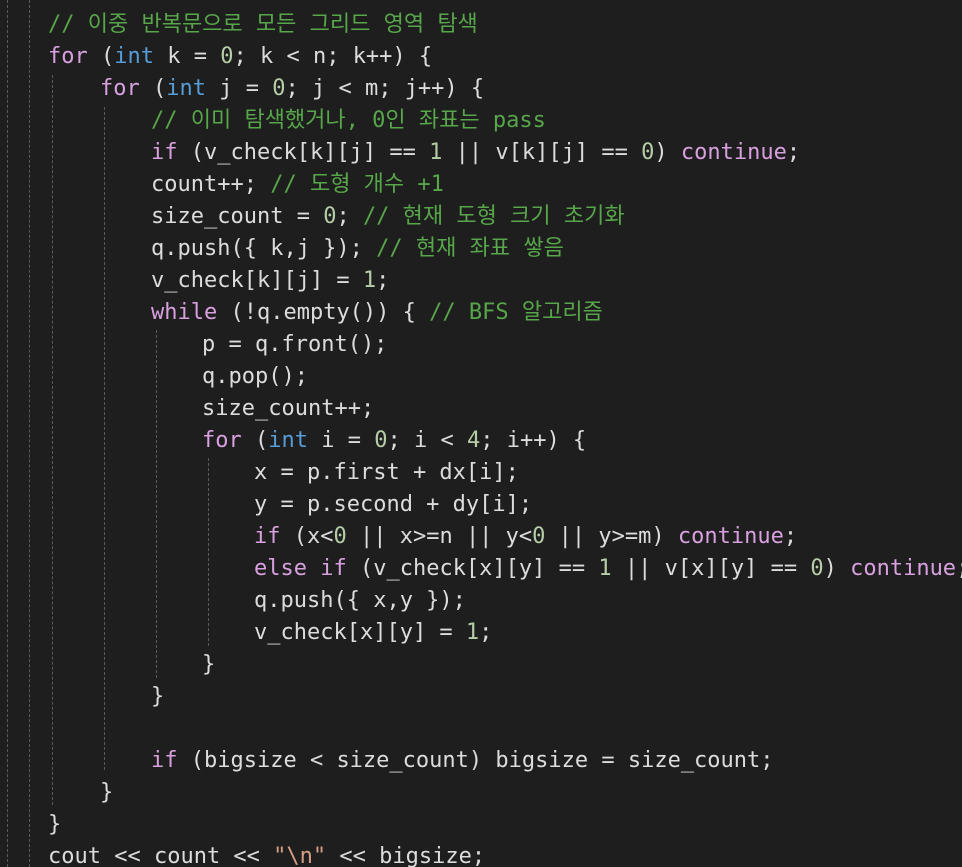  What do you see at coordinates (611, 536) in the screenshot?
I see `code-token: || y>=m)` at bounding box center [611, 536].